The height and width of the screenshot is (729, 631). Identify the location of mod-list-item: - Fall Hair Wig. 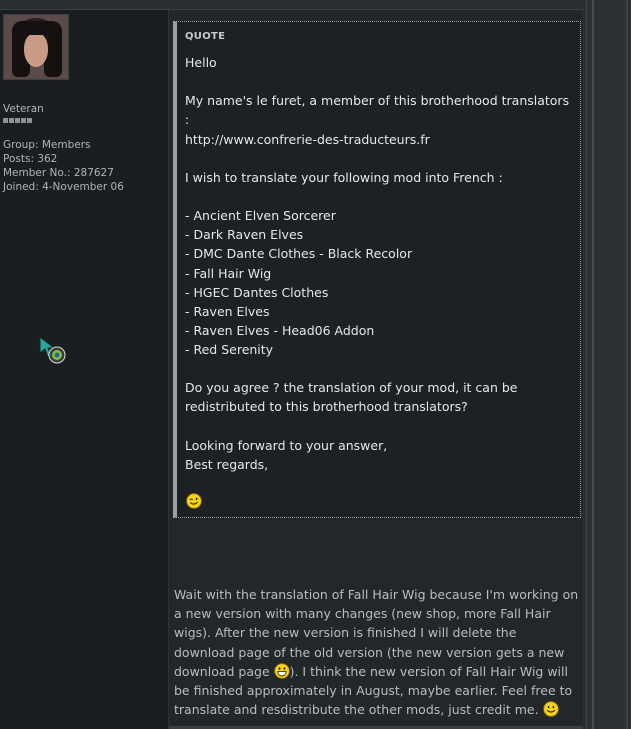
(228, 273).